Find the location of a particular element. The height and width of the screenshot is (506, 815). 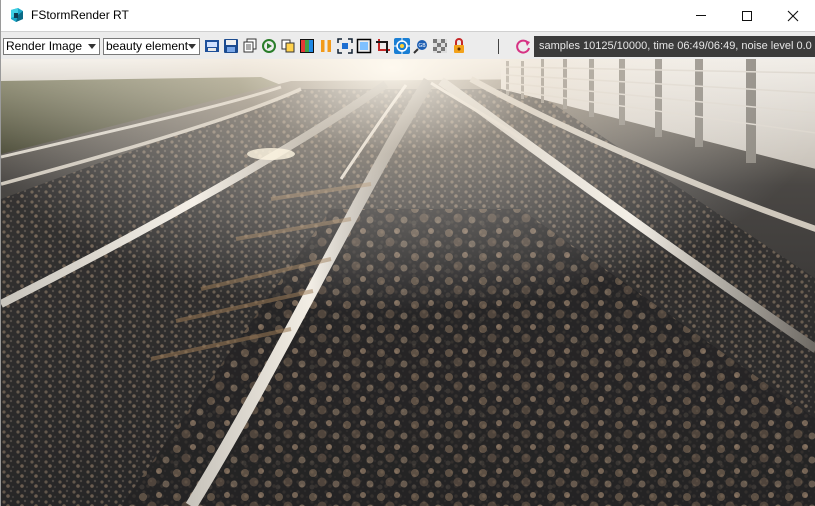

crop-icon is located at coordinates (383, 46).